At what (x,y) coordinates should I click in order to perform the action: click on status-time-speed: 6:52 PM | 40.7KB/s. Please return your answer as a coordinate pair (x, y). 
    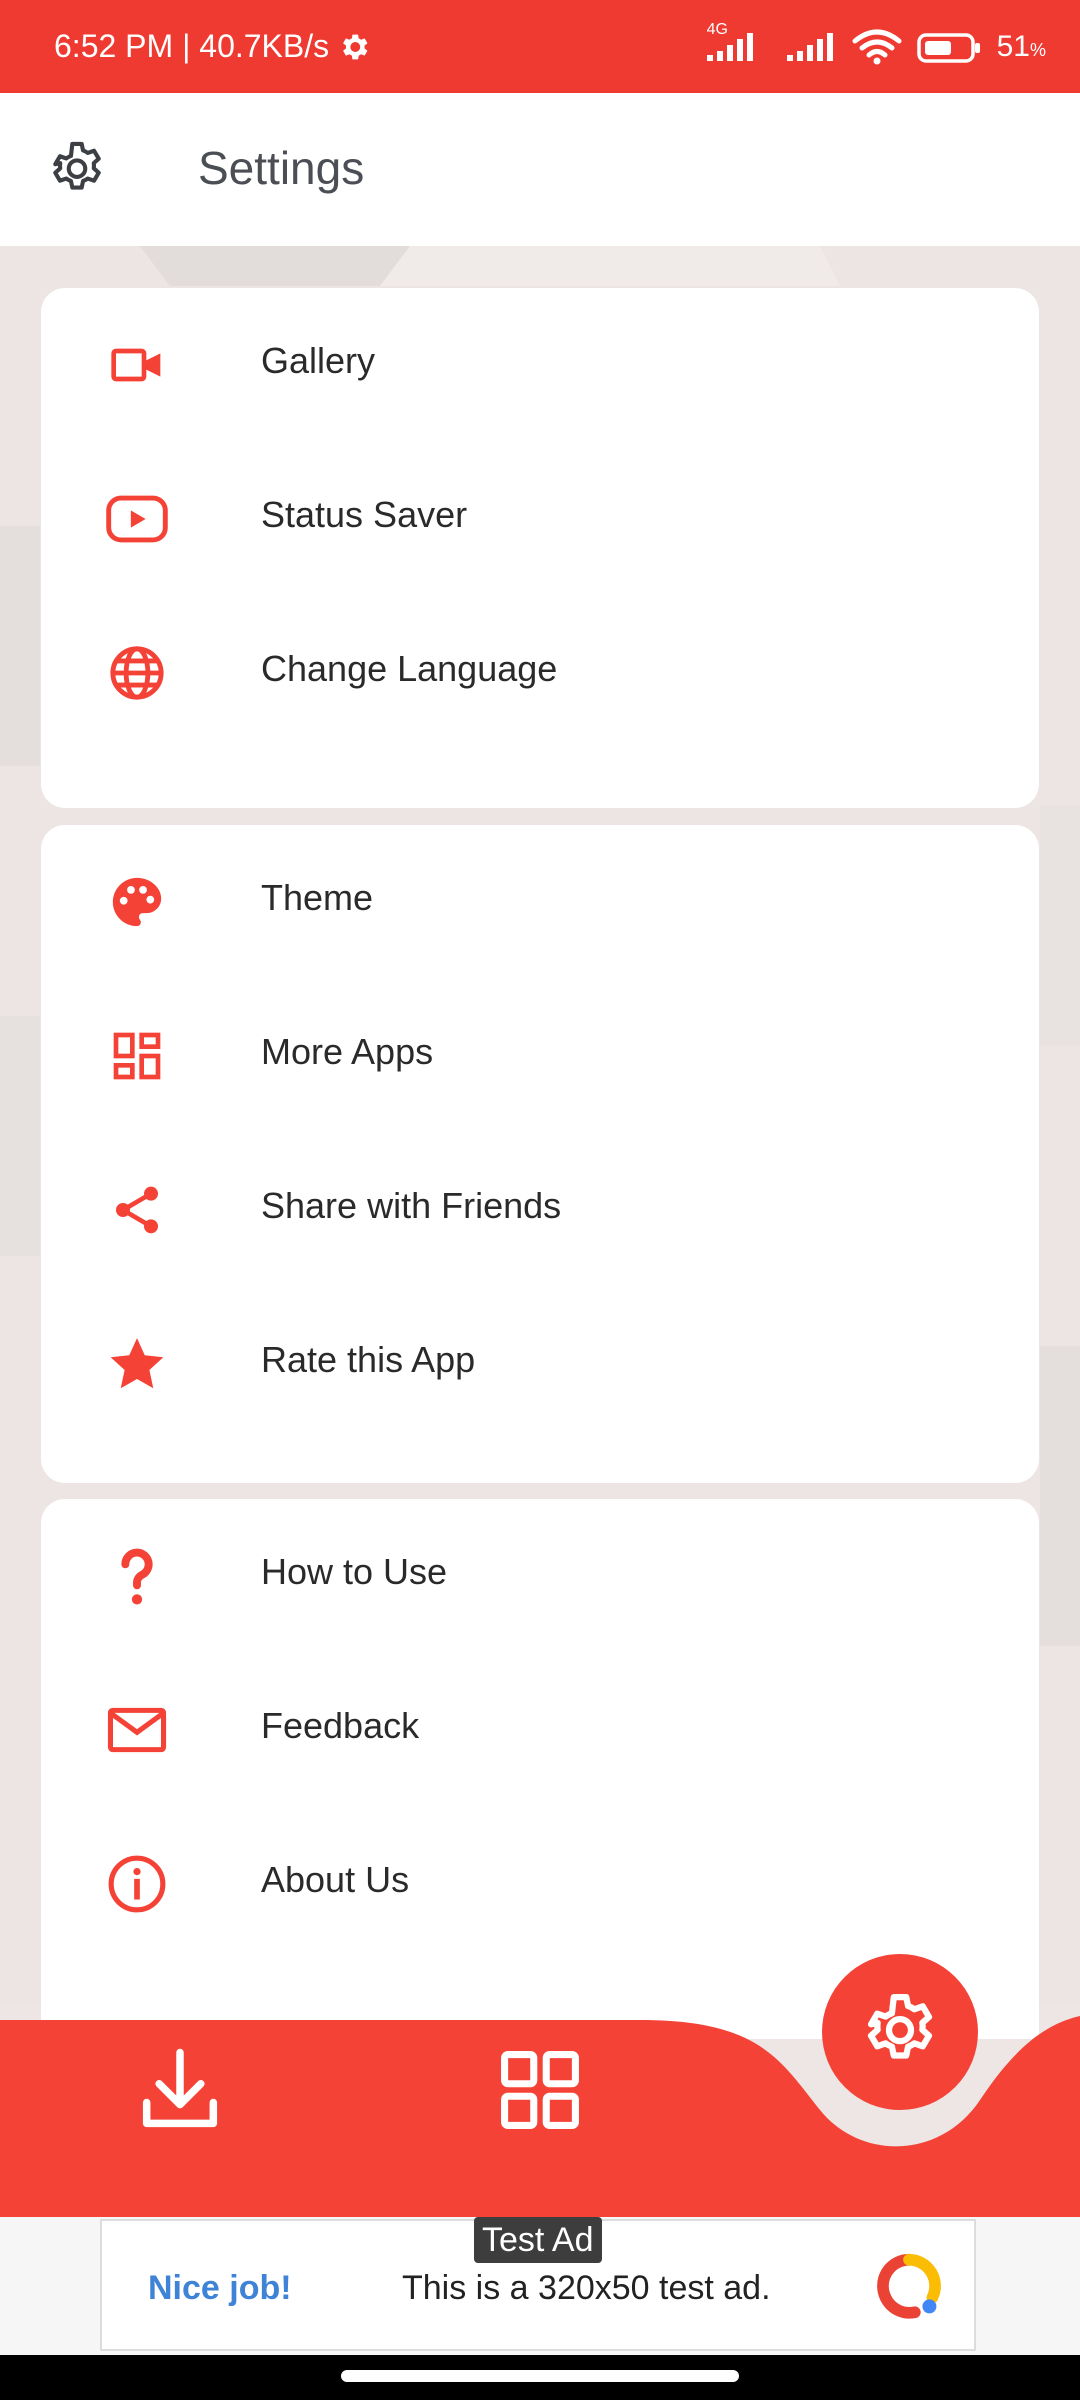
    Looking at the image, I should click on (192, 46).